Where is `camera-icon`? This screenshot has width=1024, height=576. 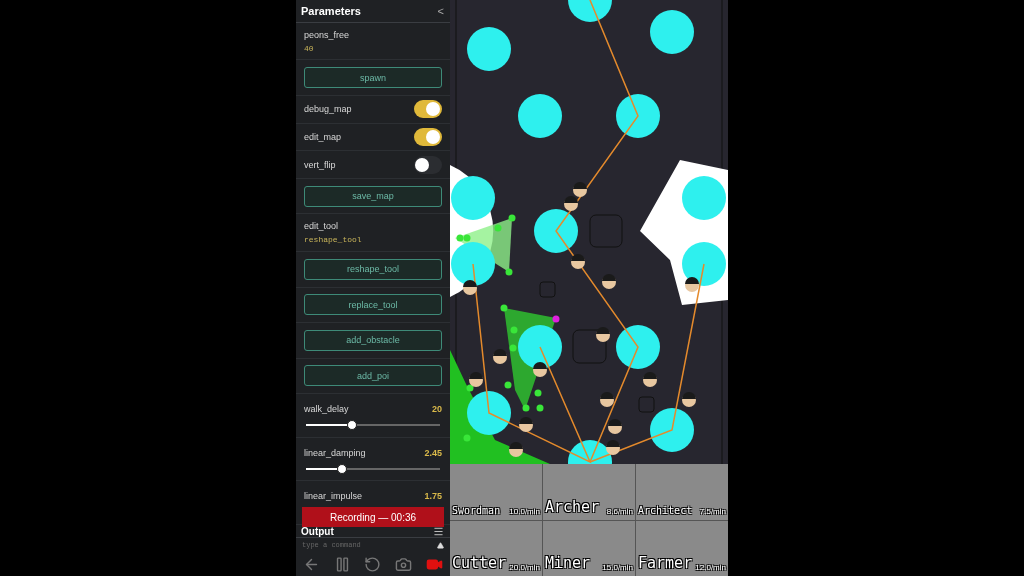 camera-icon is located at coordinates (404, 564).